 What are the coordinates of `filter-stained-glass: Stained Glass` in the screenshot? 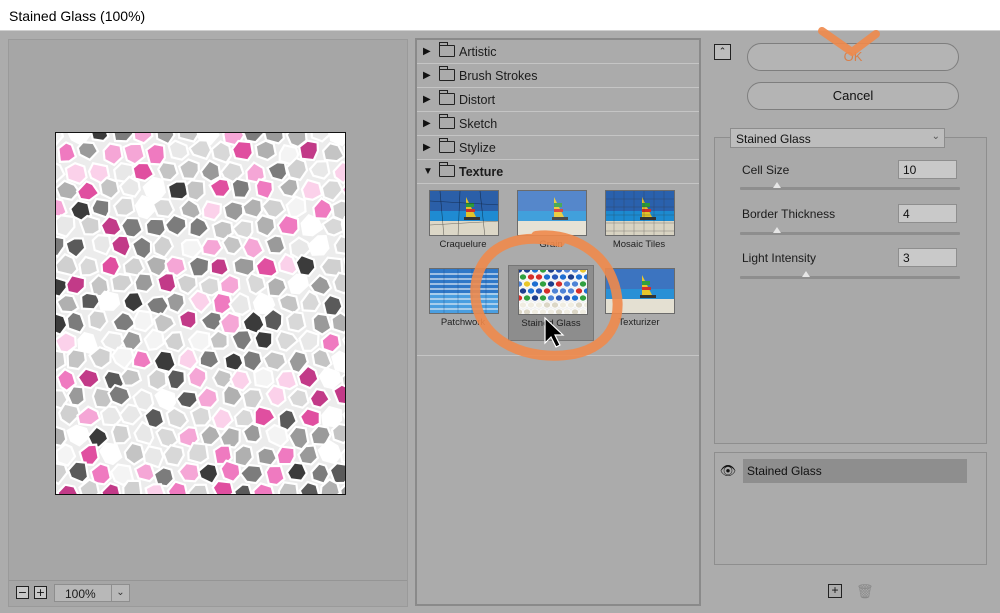 It's located at (551, 303).